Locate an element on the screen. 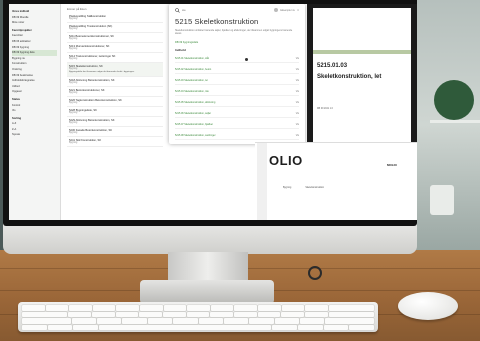 This screenshot has width=480, height=341. shelf is located at coordinates (455, 121).